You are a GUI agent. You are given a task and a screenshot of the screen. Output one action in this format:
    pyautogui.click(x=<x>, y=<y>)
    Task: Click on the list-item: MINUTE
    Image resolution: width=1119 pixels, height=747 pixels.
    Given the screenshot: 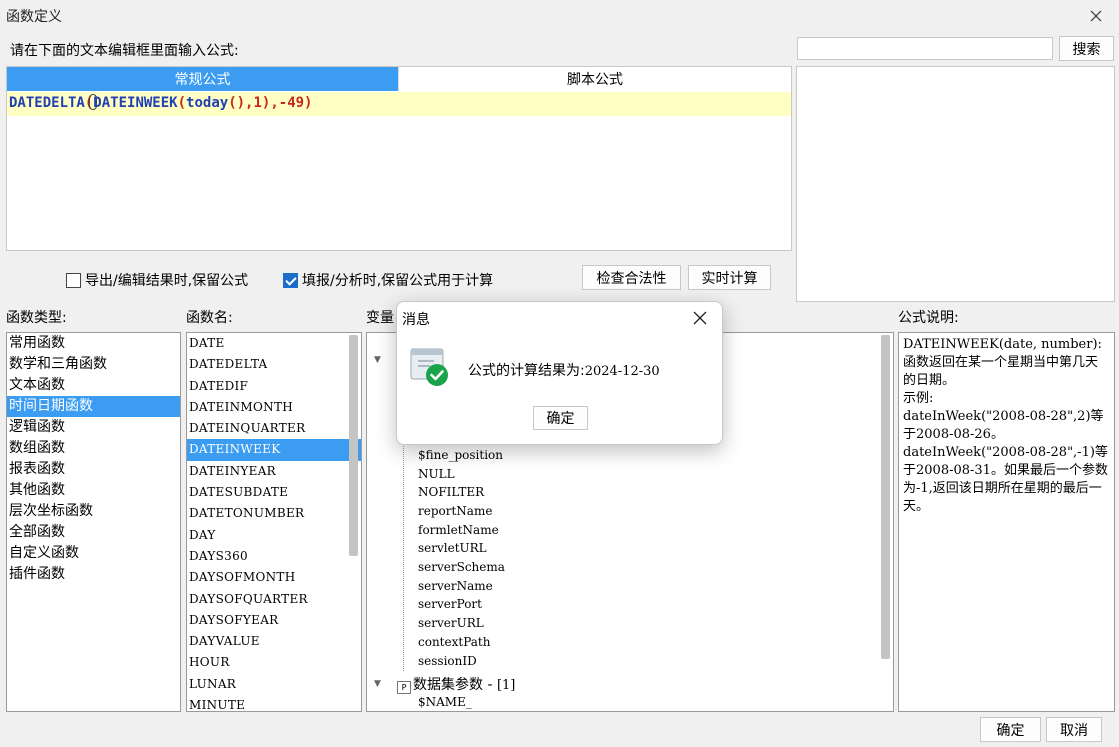 What is the action you would take?
    pyautogui.click(x=274, y=703)
    